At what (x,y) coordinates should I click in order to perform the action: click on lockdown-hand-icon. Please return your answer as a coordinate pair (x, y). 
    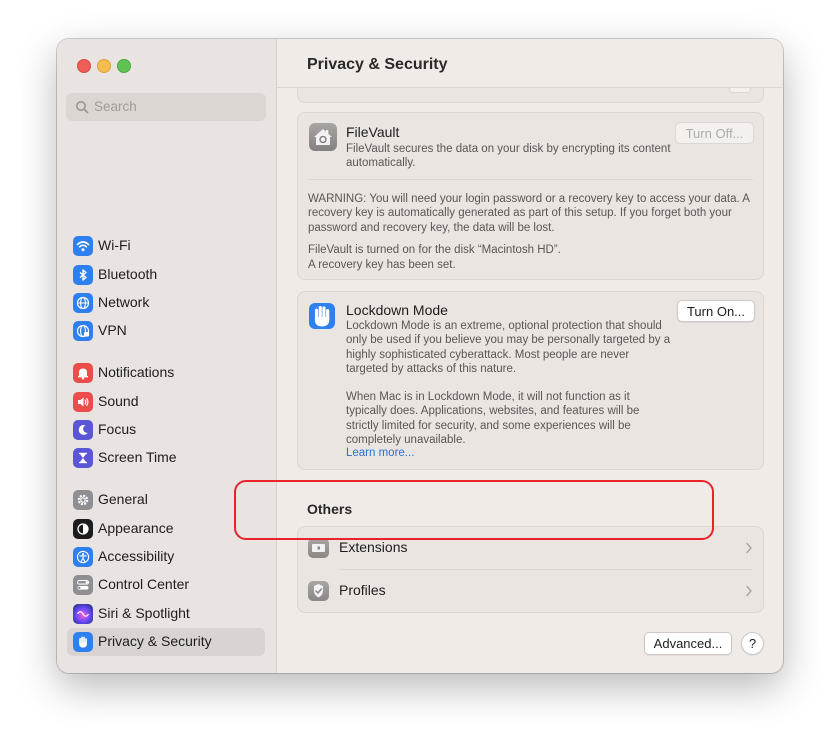
    Looking at the image, I should click on (322, 316).